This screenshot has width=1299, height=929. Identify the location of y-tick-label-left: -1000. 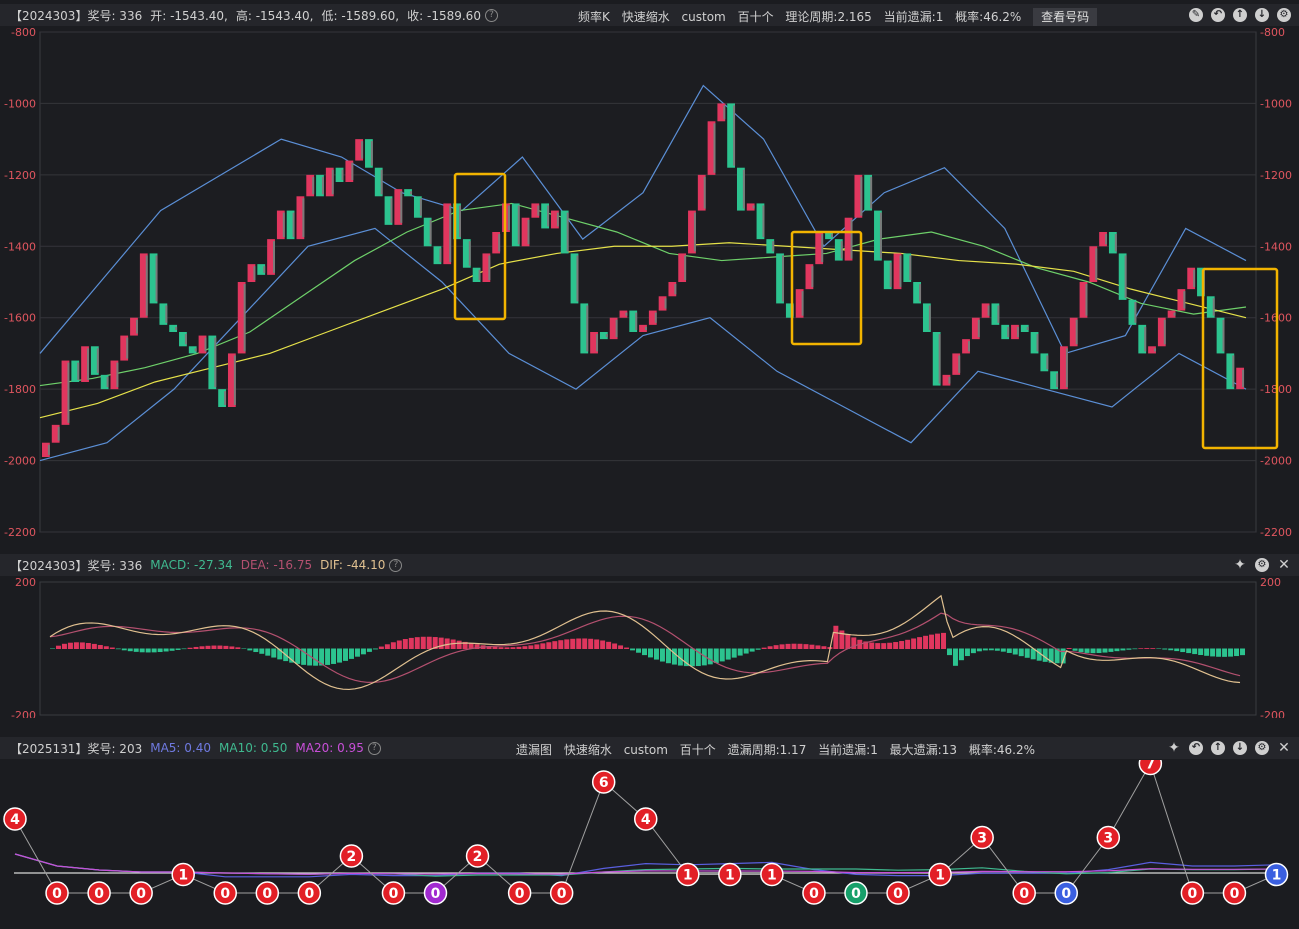
(20, 103).